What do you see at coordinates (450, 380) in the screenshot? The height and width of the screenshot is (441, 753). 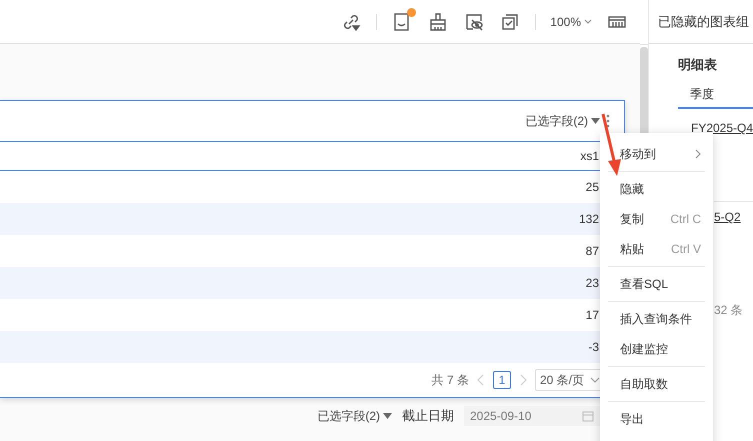 I see `total-count: 共 7 条` at bounding box center [450, 380].